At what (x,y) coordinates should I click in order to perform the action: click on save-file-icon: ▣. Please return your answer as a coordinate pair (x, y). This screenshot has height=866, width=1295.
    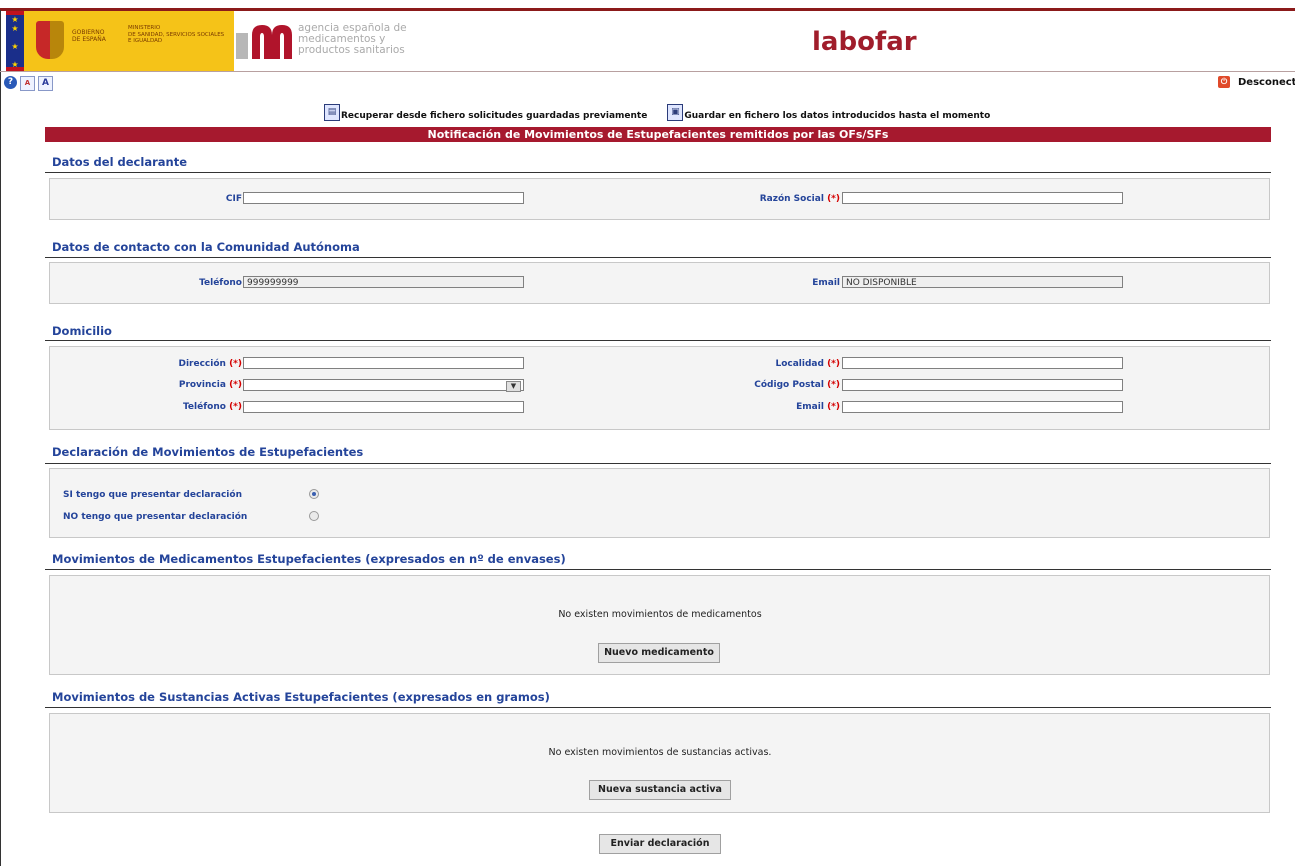
    Looking at the image, I should click on (675, 112).